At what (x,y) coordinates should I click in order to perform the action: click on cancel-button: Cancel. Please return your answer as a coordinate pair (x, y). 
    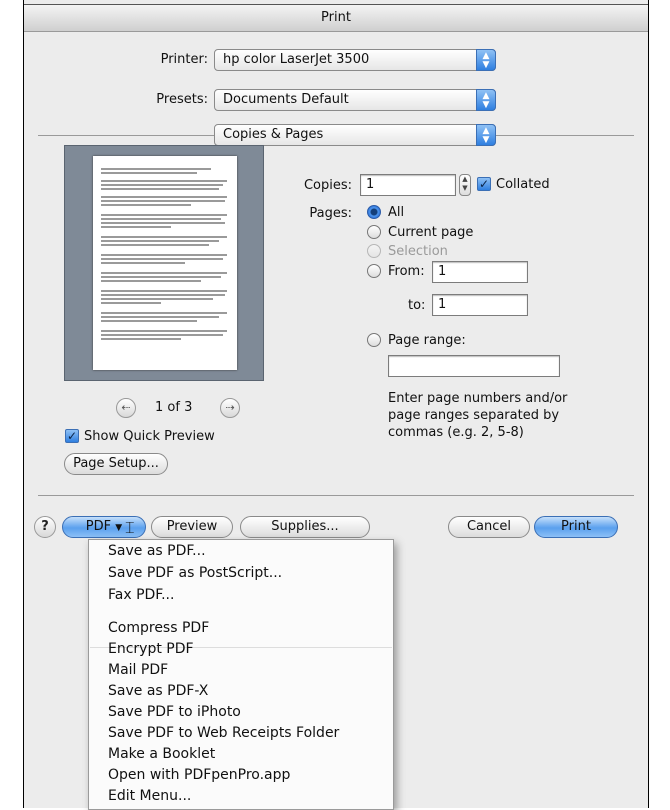
    Looking at the image, I should click on (489, 527).